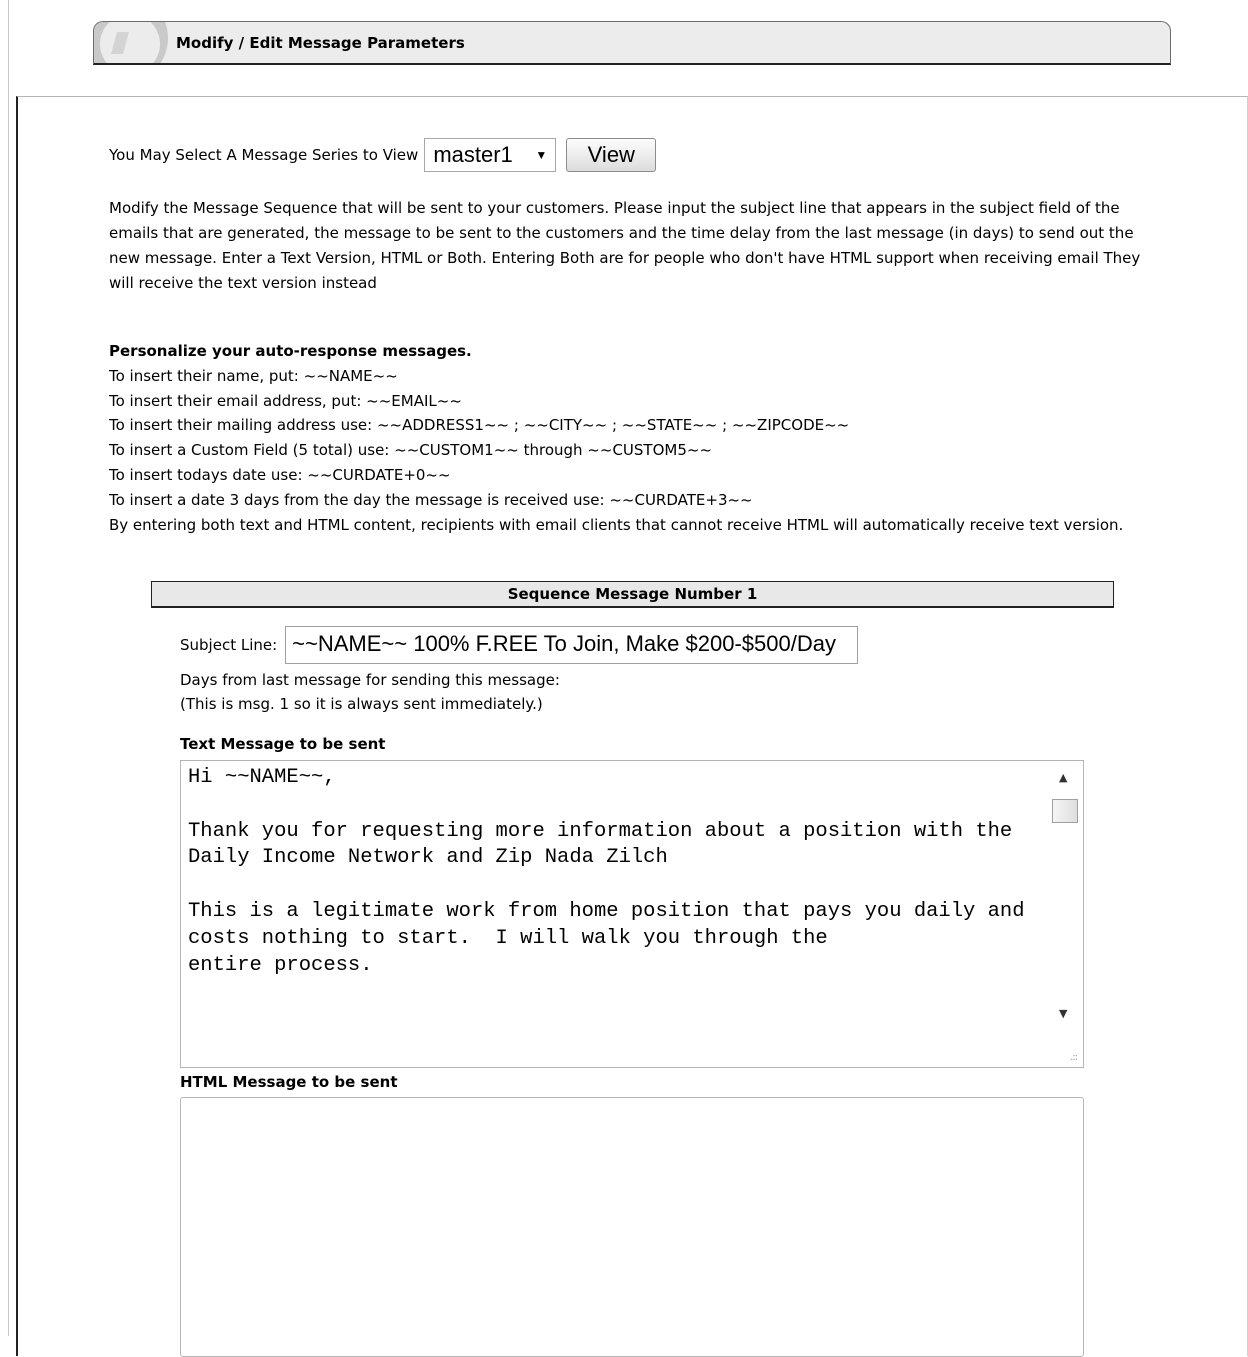 The image size is (1248, 1357). I want to click on scroll-up-arrow-icon: ▲, so click(1063, 777).